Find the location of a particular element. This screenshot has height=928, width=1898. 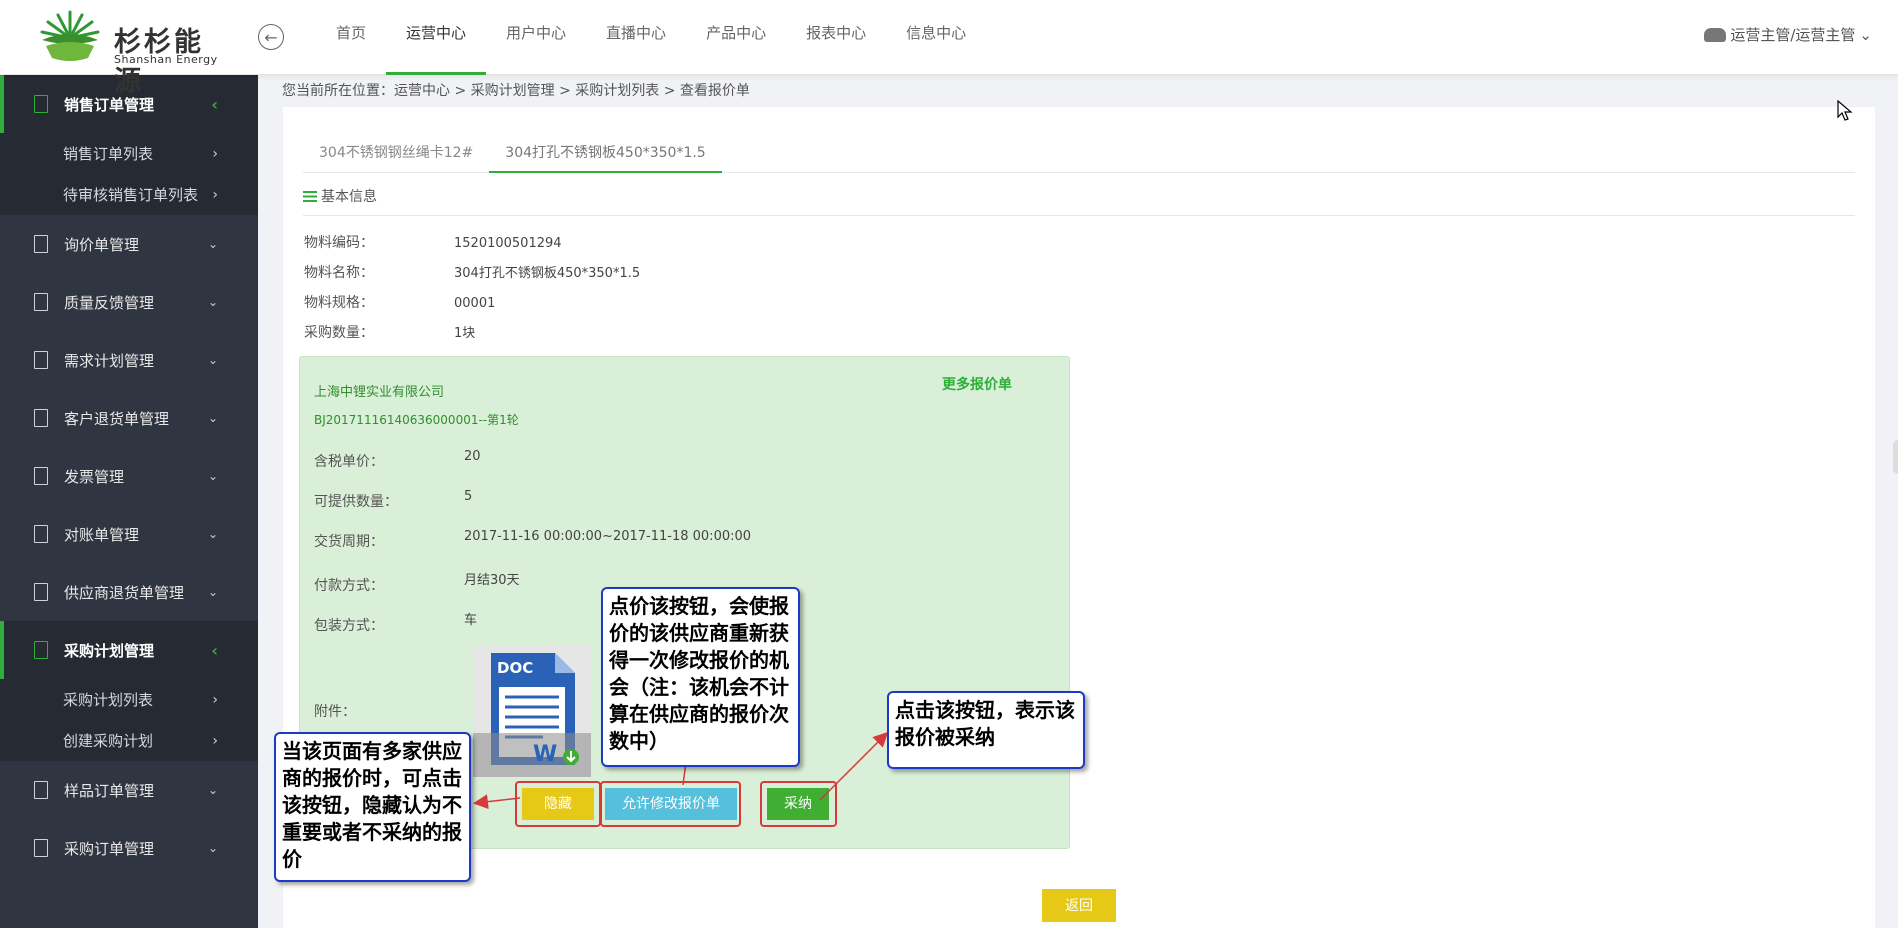

quote-label: 附件： is located at coordinates (335, 712).